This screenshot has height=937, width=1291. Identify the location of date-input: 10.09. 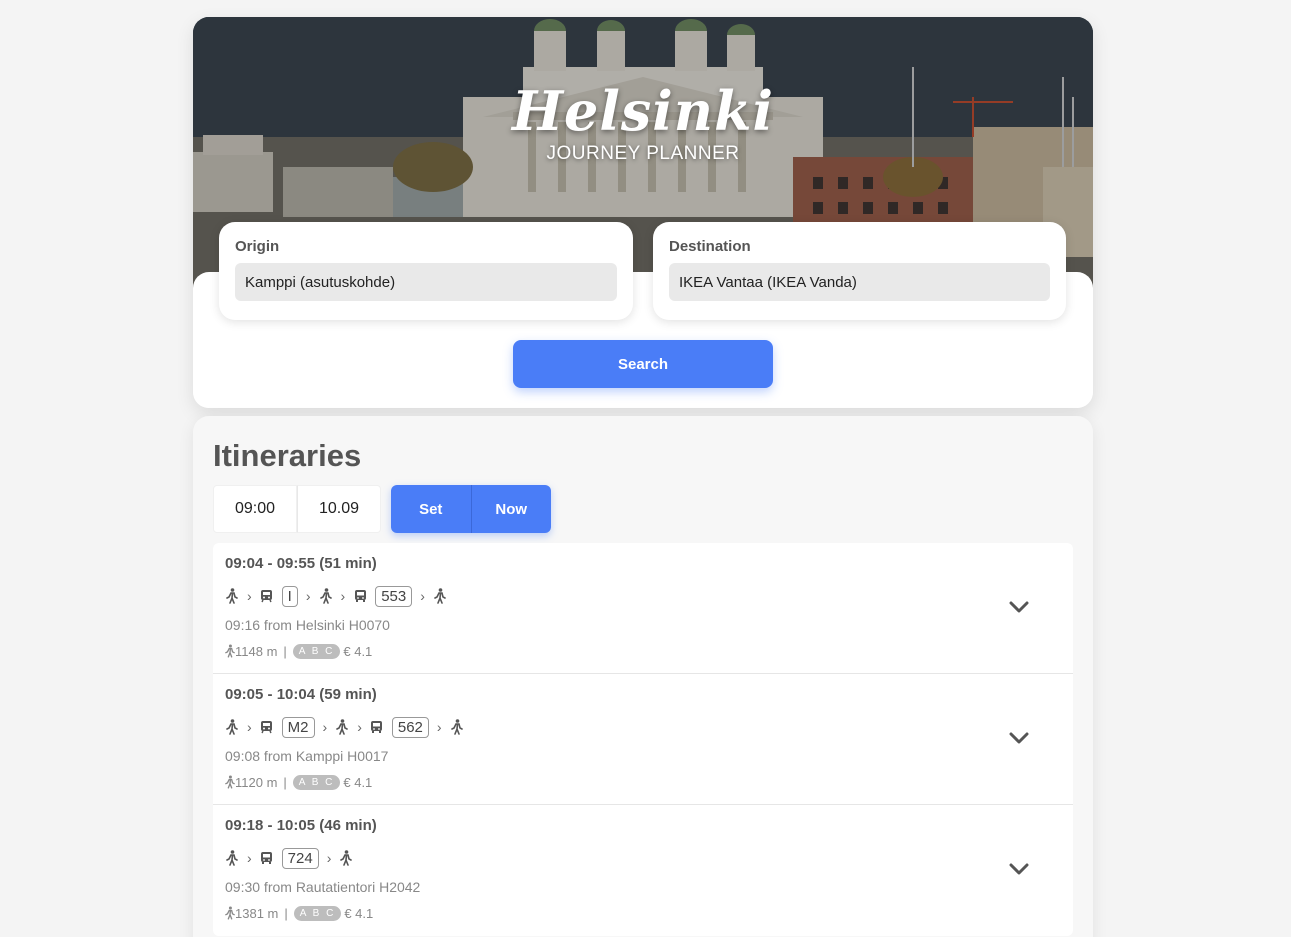
(339, 509).